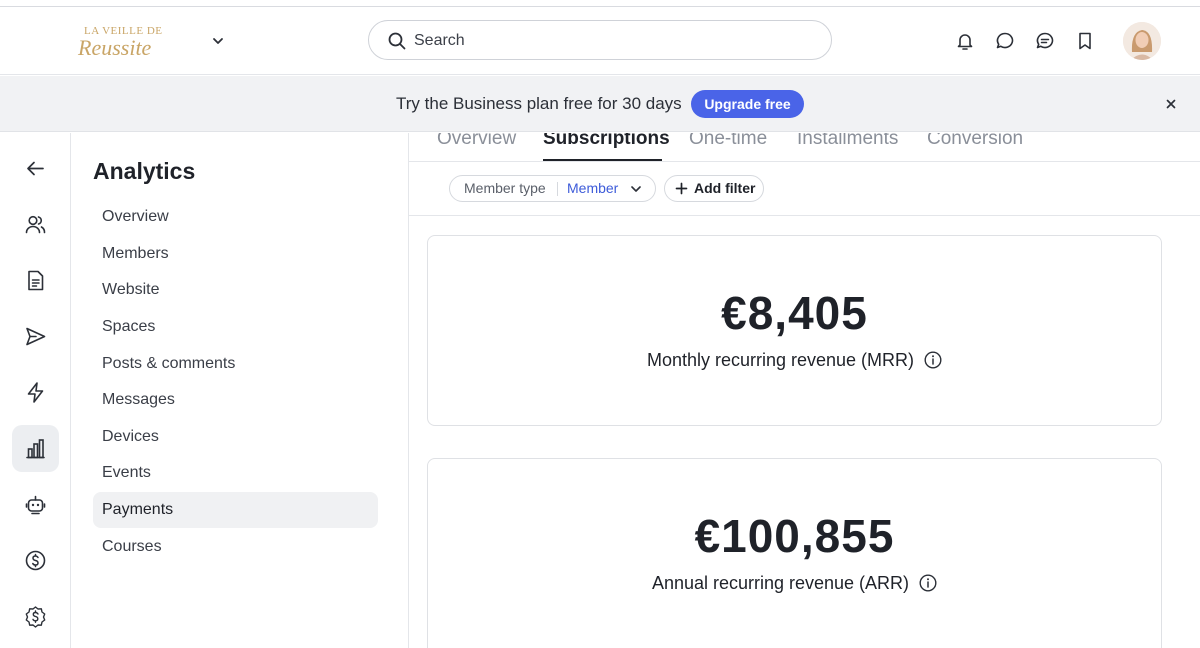 Image resolution: width=1200 pixels, height=648 pixels. I want to click on bell-icon, so click(965, 41).